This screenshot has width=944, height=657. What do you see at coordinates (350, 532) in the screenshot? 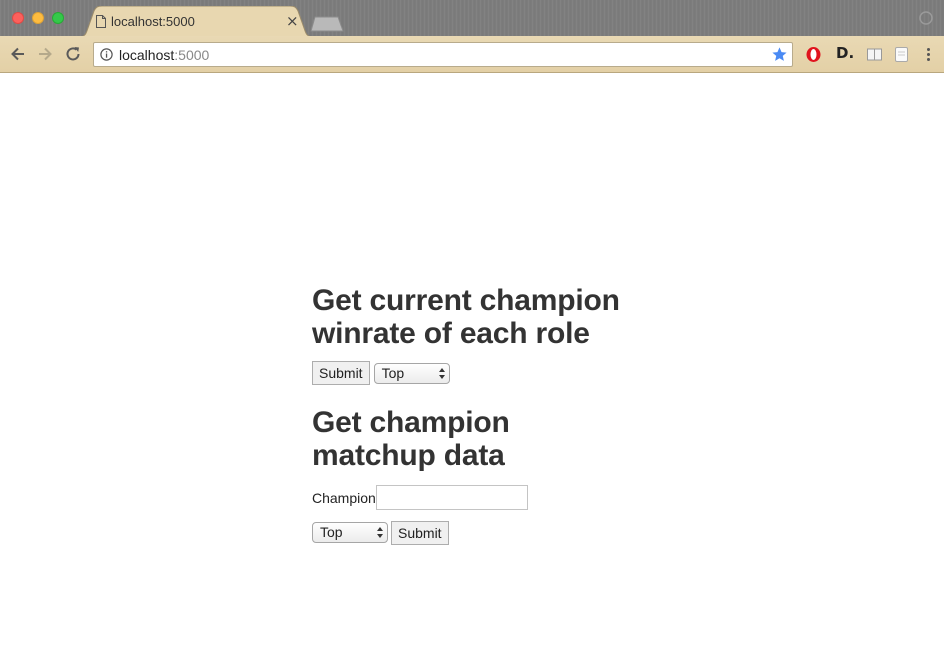
I see `matchup-role-select: Top` at bounding box center [350, 532].